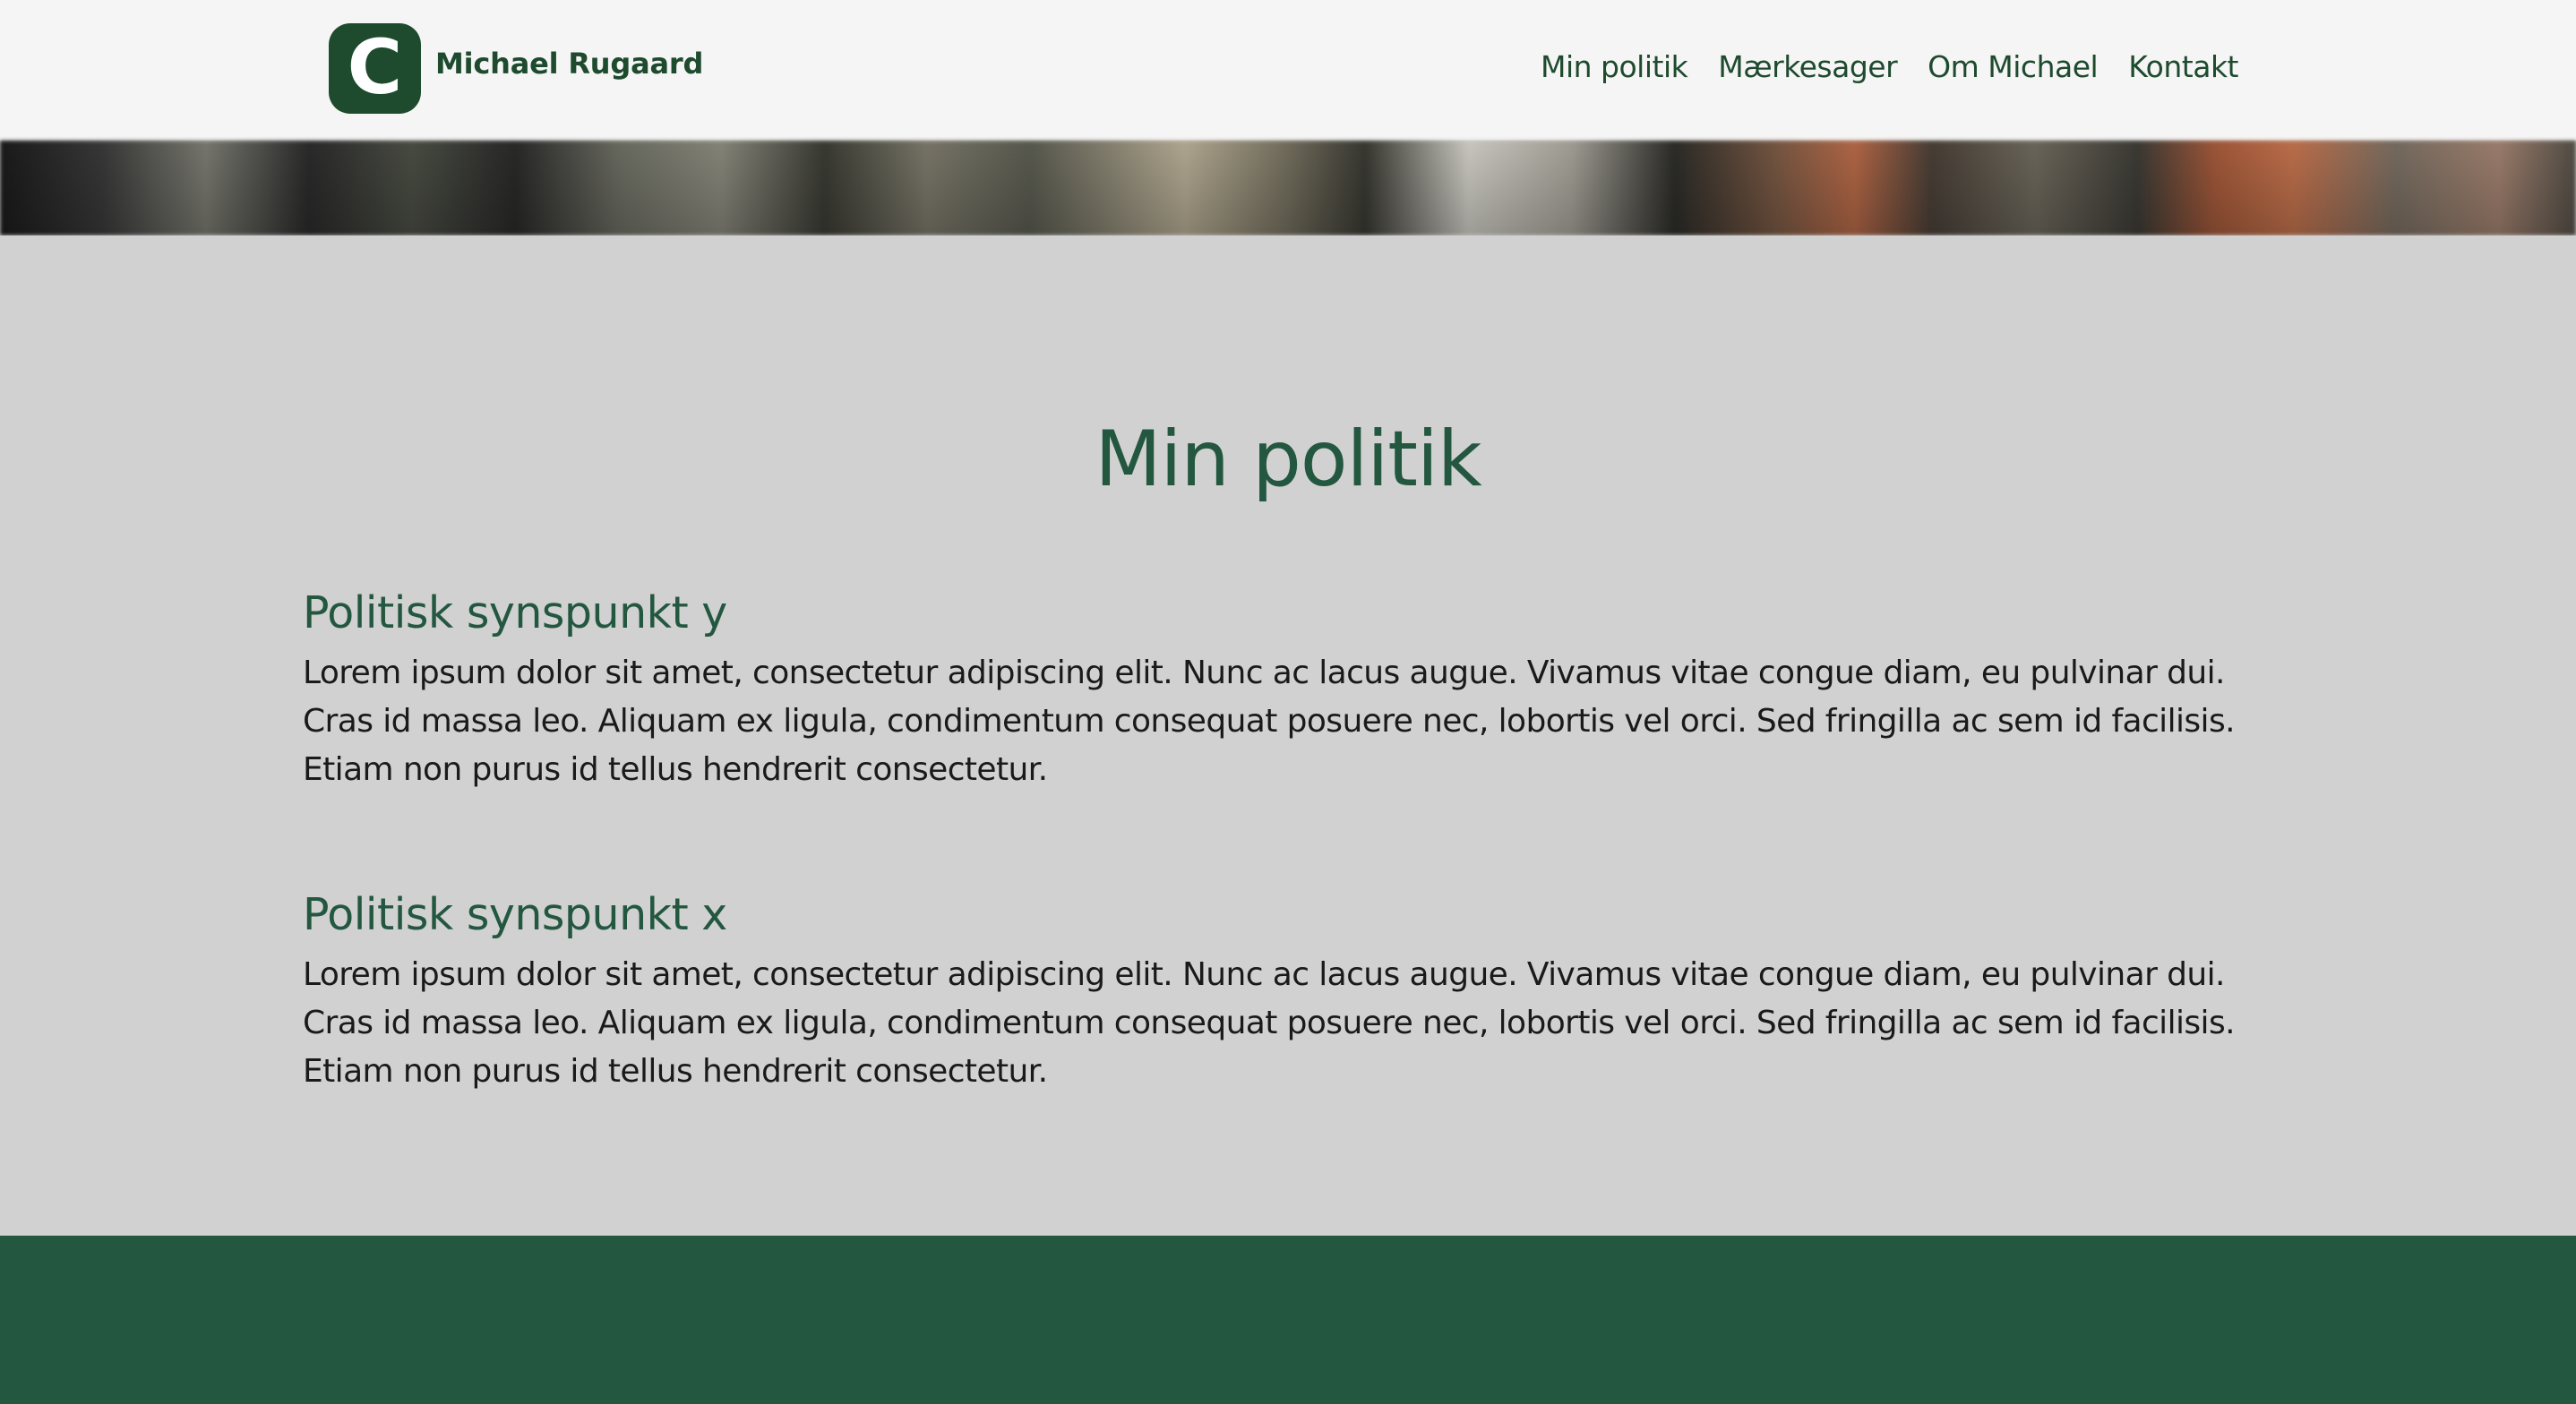 This screenshot has height=1404, width=2576. I want to click on nav-item: Kontakt, so click(2183, 66).